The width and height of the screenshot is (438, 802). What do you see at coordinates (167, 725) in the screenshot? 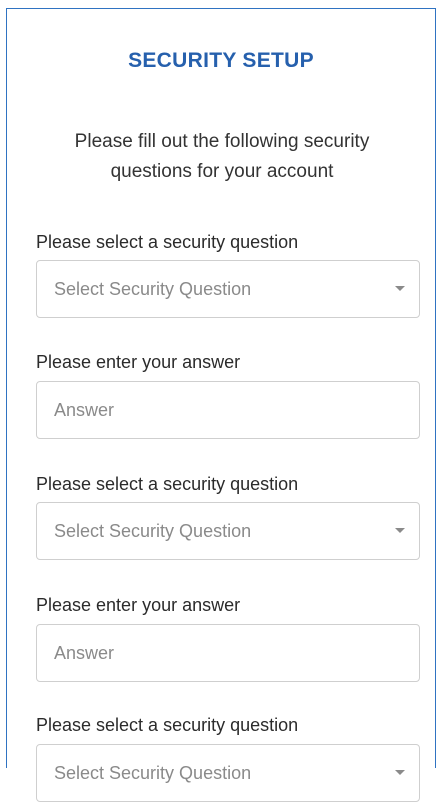
I see `security-question-3-label: Please select a security question` at bounding box center [167, 725].